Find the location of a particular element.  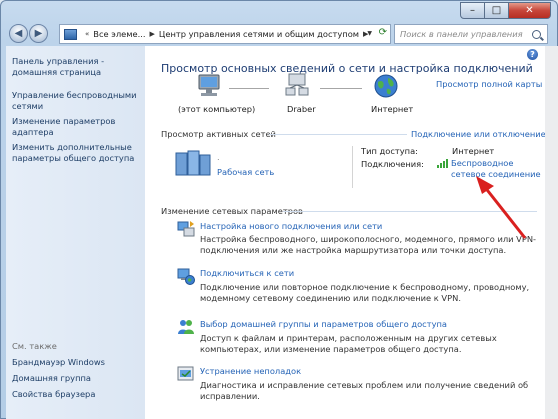

maximize-button: □ is located at coordinates (497, 10).